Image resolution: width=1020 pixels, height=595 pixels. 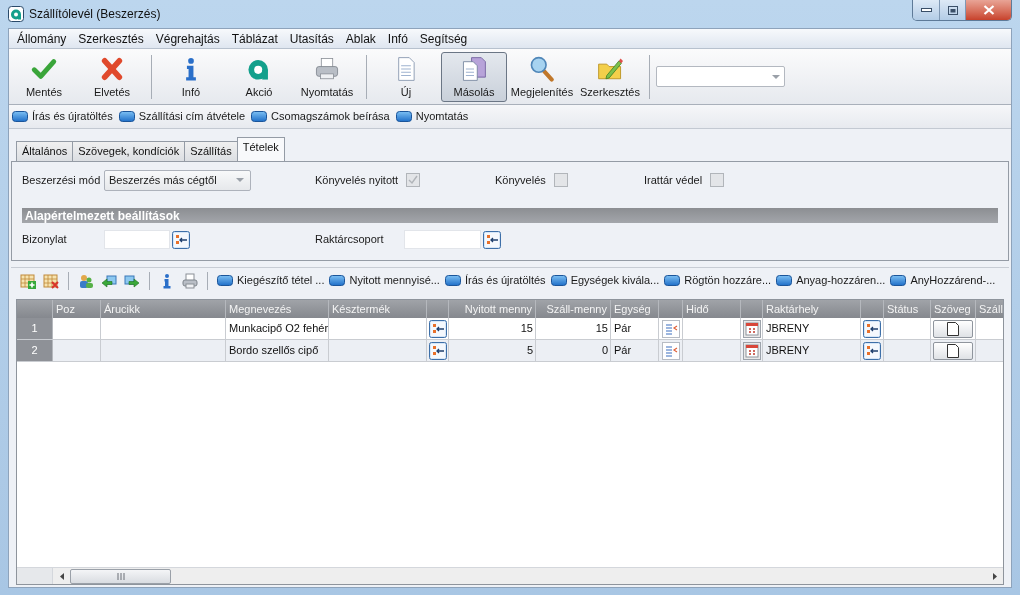 What do you see at coordinates (129, 151) in the screenshot?
I see `tab: Szövegek, kondíciók` at bounding box center [129, 151].